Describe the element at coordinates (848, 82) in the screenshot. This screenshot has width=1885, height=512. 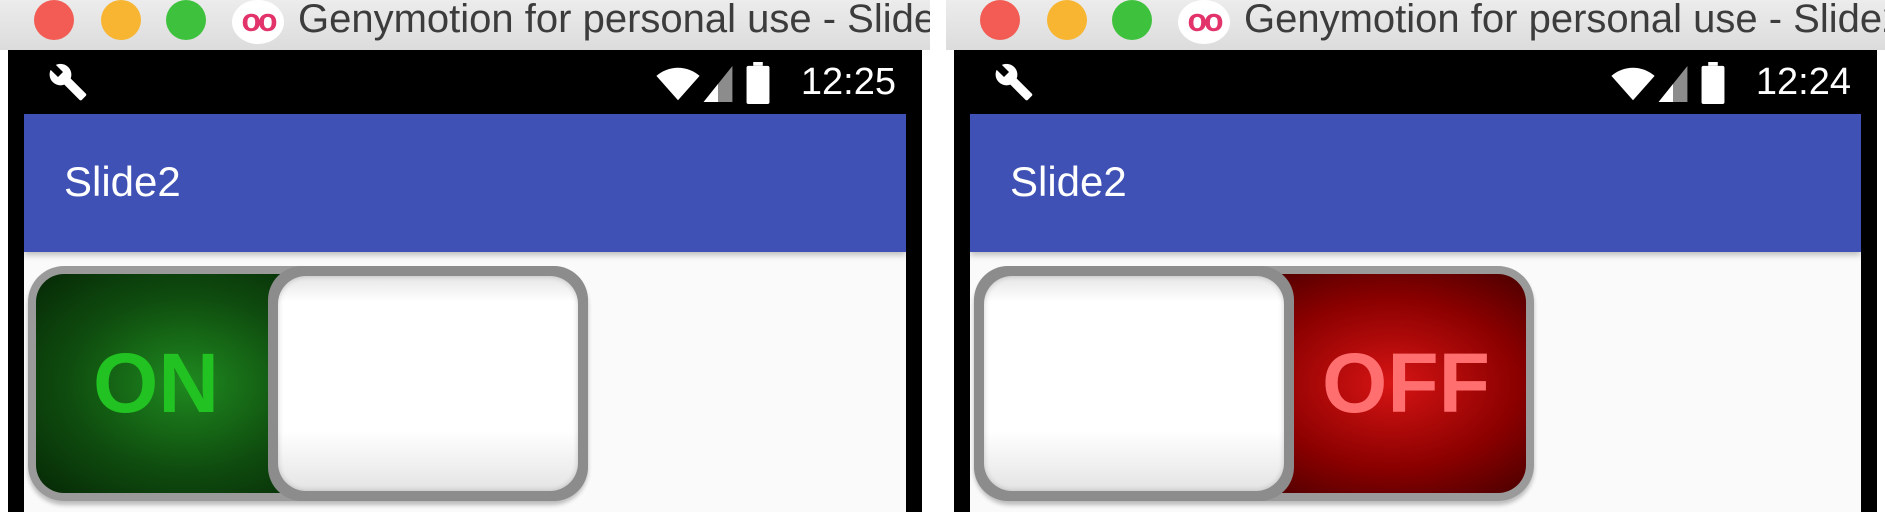
I see `status-bar-clock: 12:25` at that location.